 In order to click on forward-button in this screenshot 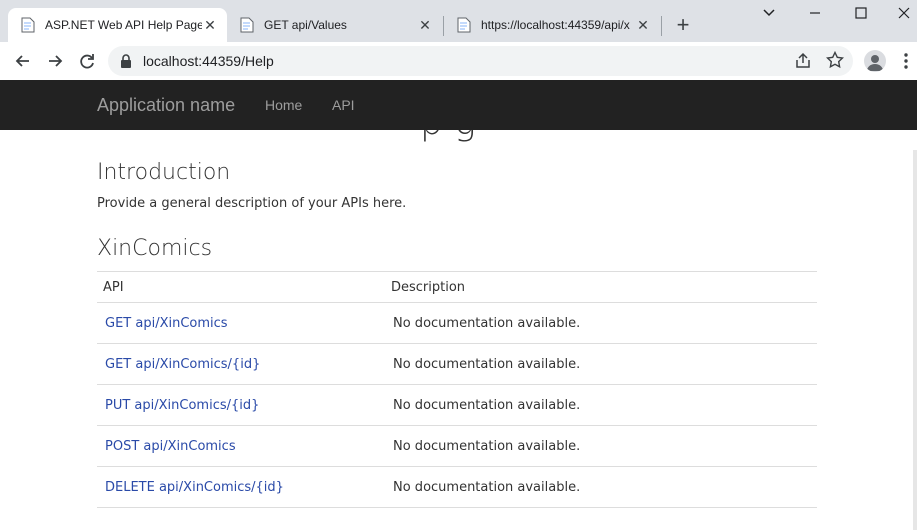, I will do `click(55, 61)`.